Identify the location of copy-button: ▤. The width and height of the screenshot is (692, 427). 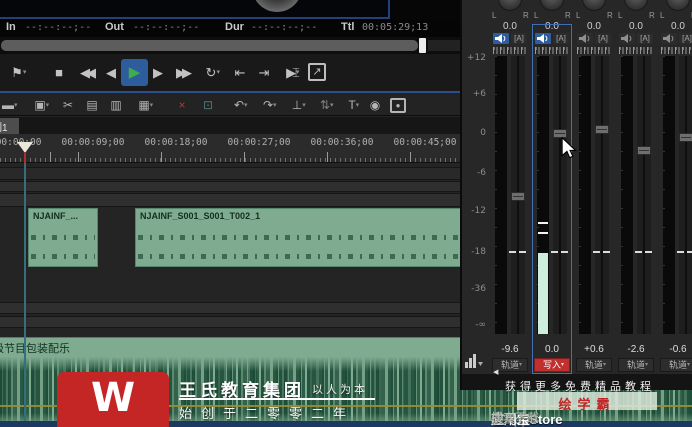
(92, 105).